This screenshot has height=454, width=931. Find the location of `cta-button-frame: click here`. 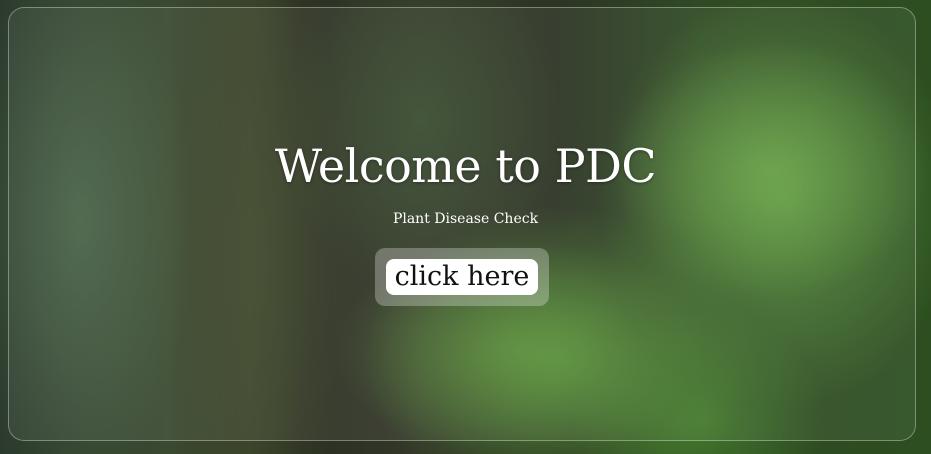

cta-button-frame: click here is located at coordinates (462, 277).